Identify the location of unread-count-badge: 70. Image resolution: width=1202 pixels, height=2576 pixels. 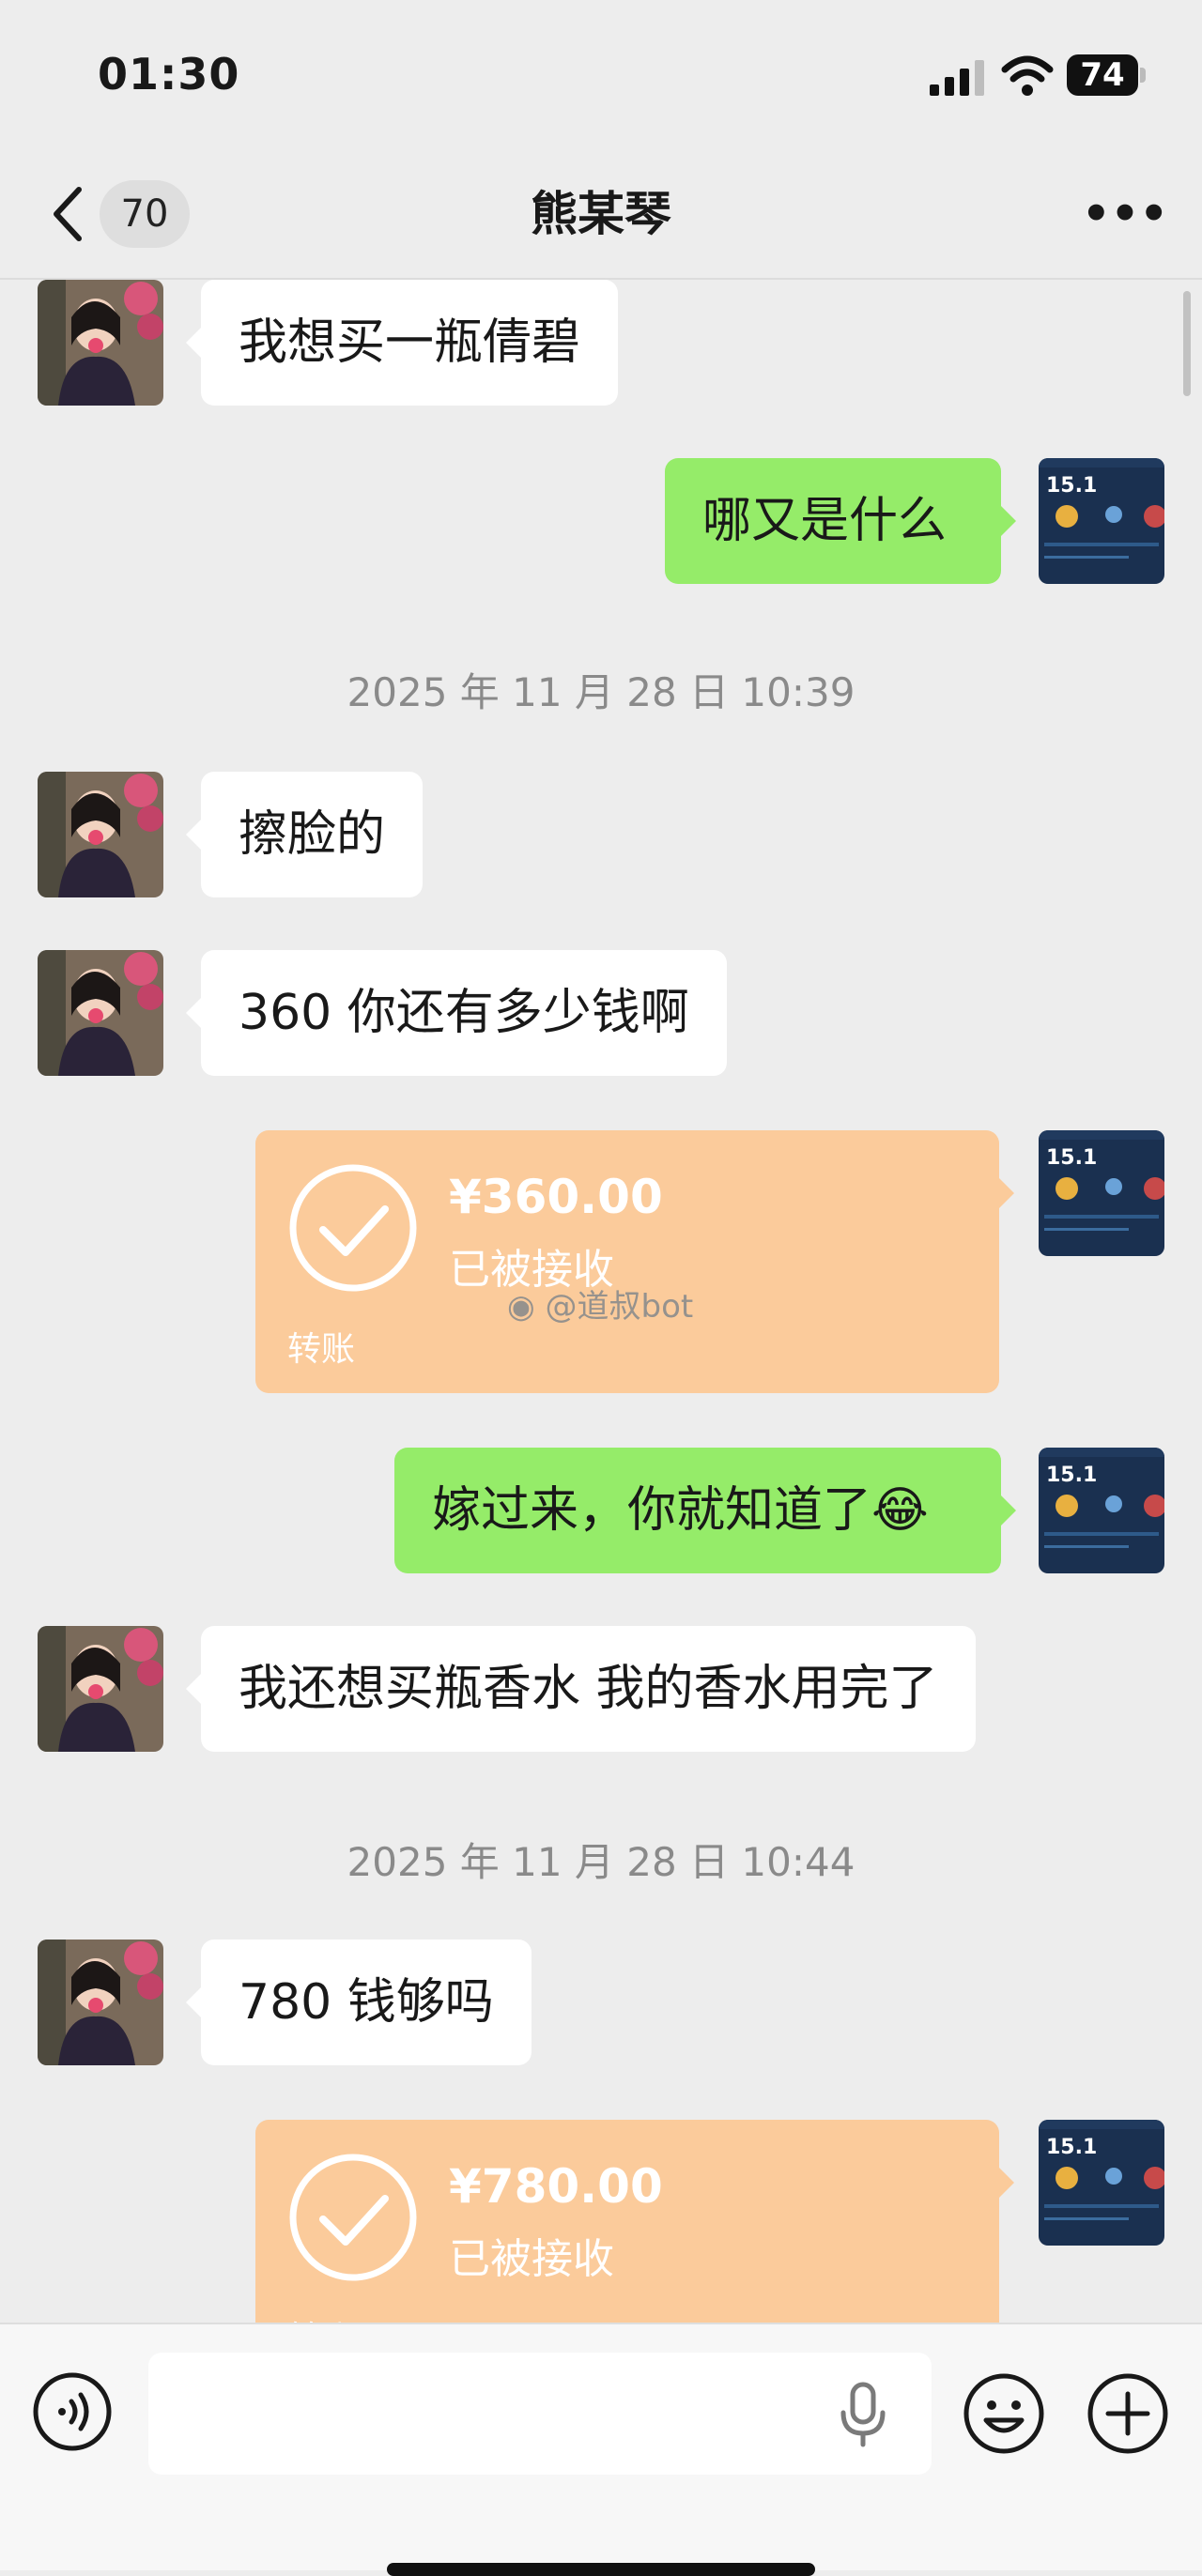
(145, 214).